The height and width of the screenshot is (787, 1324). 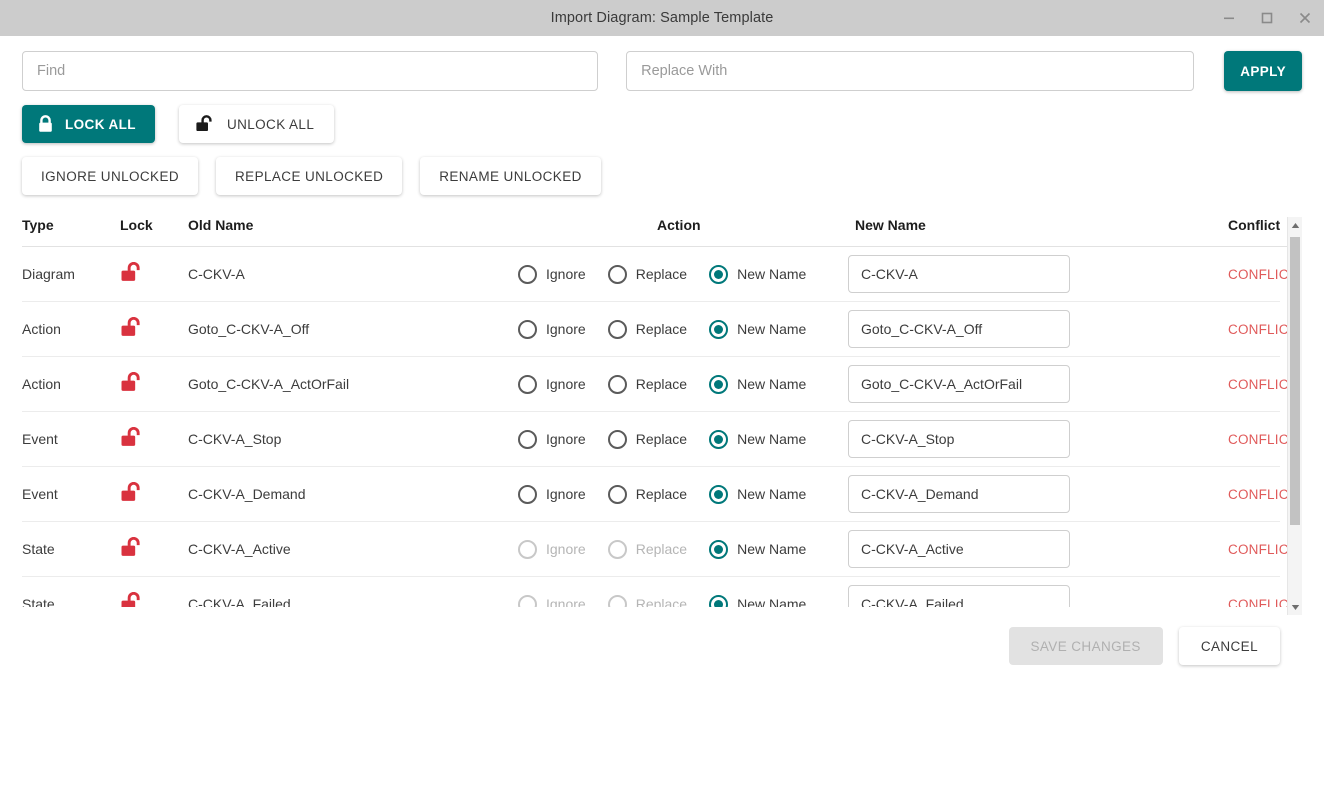 What do you see at coordinates (38, 225) in the screenshot?
I see `column-header-type: Type` at bounding box center [38, 225].